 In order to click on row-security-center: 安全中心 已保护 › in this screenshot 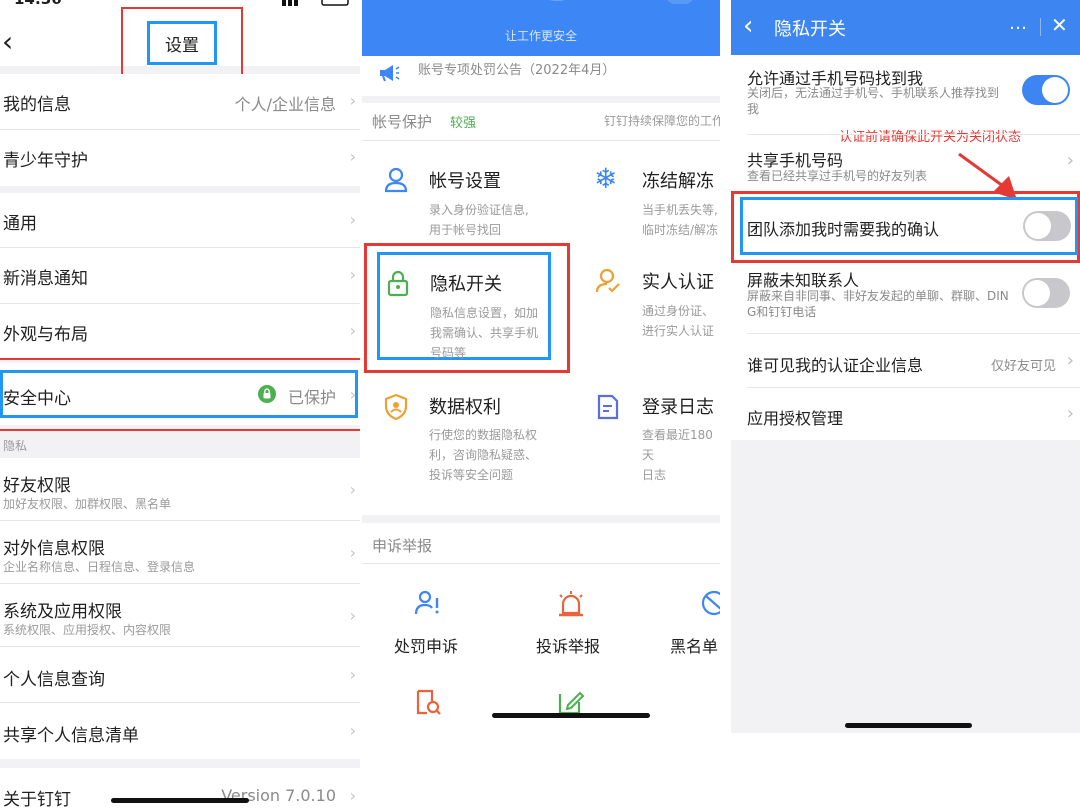, I will do `click(180, 394)`.